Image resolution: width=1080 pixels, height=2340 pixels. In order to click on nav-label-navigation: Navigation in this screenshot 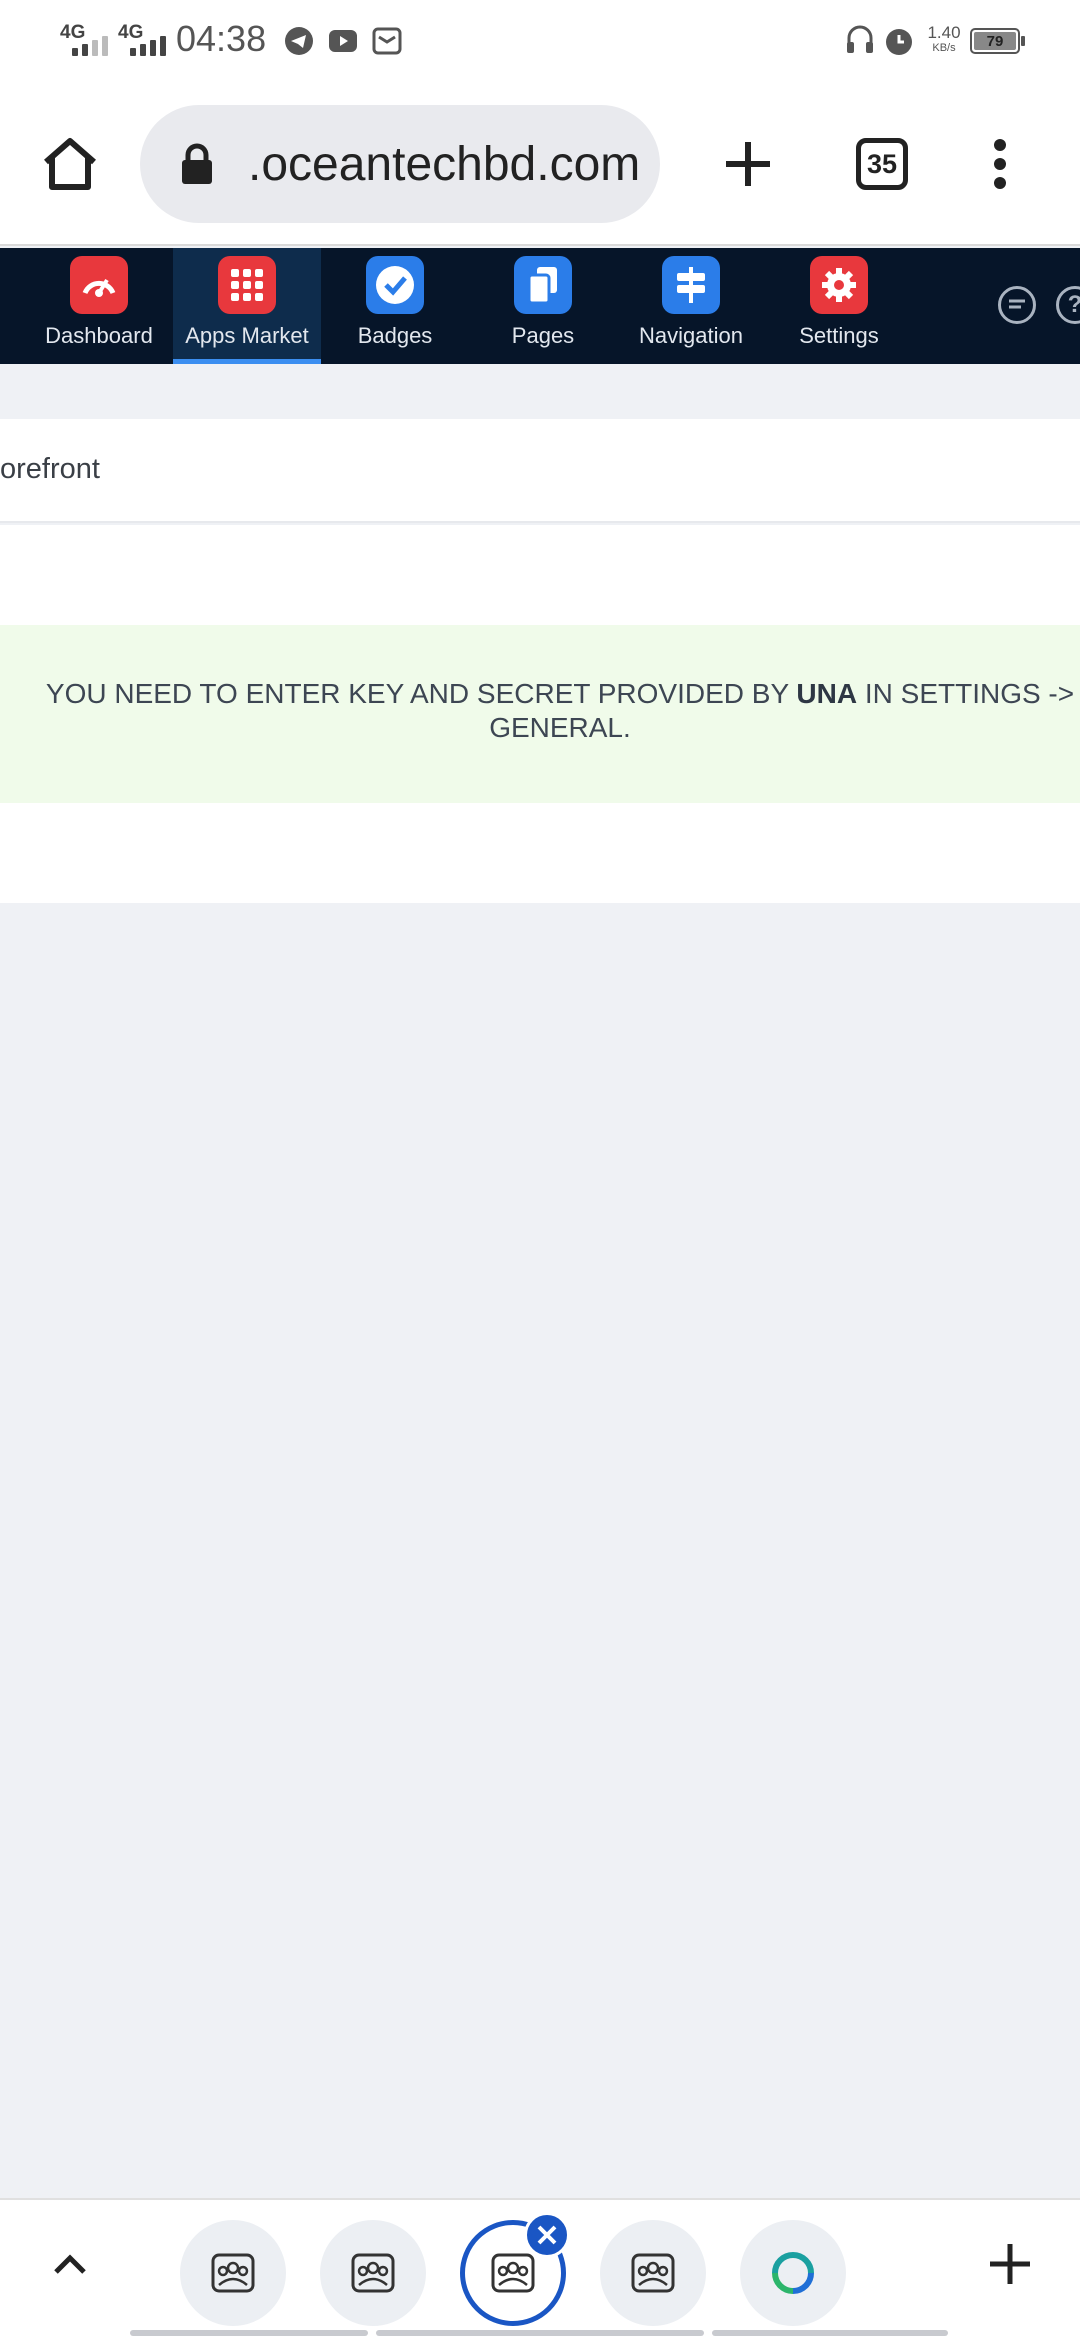, I will do `click(691, 335)`.